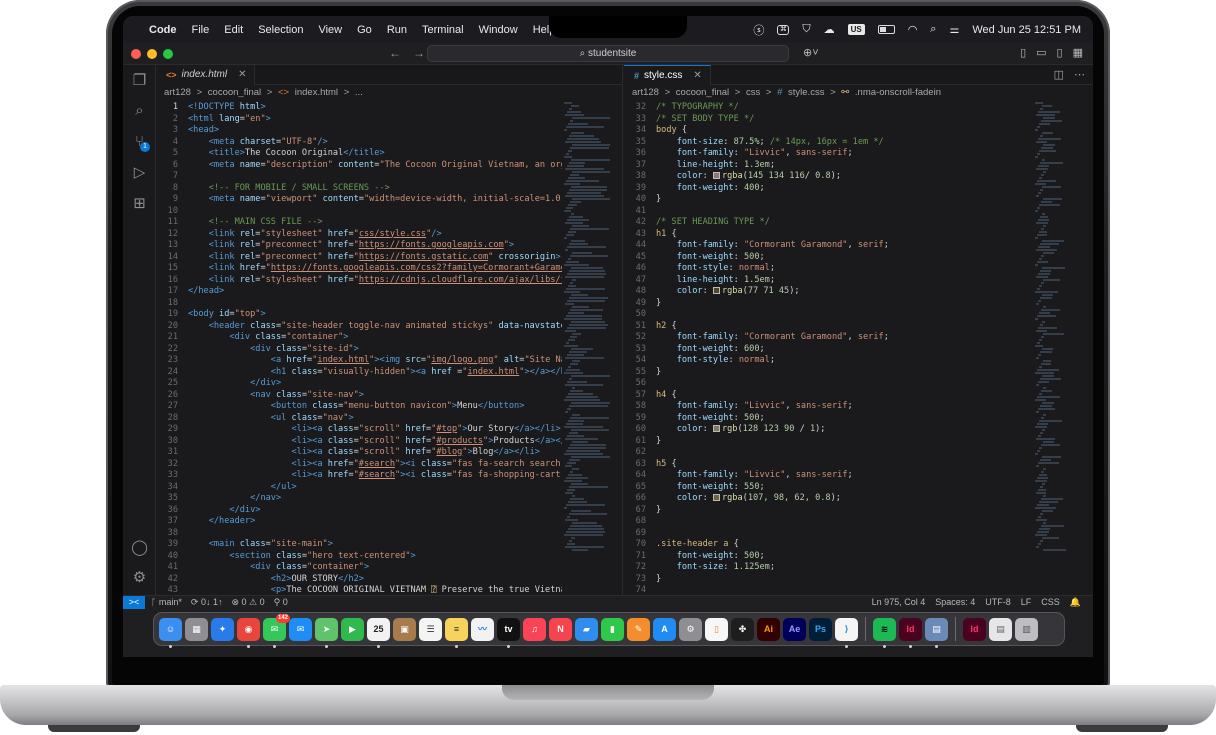 The image size is (1216, 735). Describe the element at coordinates (828, 488) in the screenshot. I see `code-line: 65 font-weight: 550;` at that location.